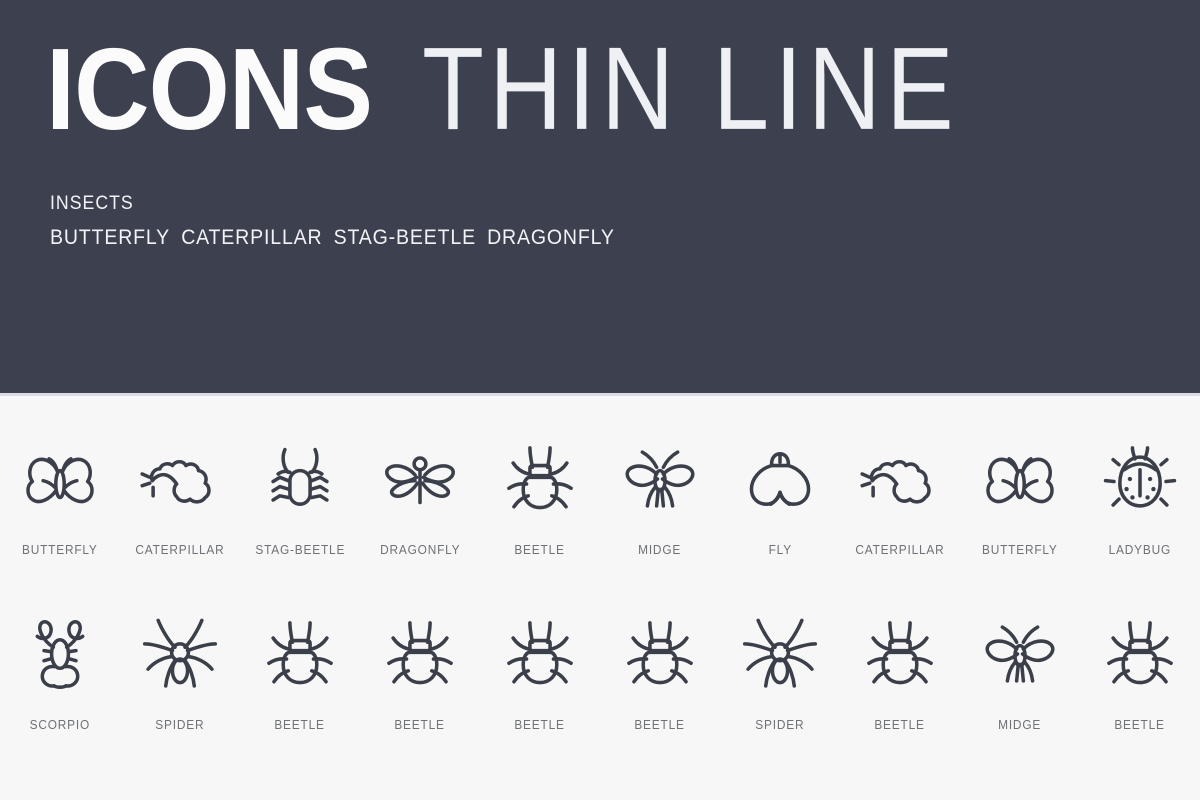 This screenshot has width=1200, height=800. What do you see at coordinates (691, 89) in the screenshot?
I see `title-thin-word: THIN LINE` at bounding box center [691, 89].